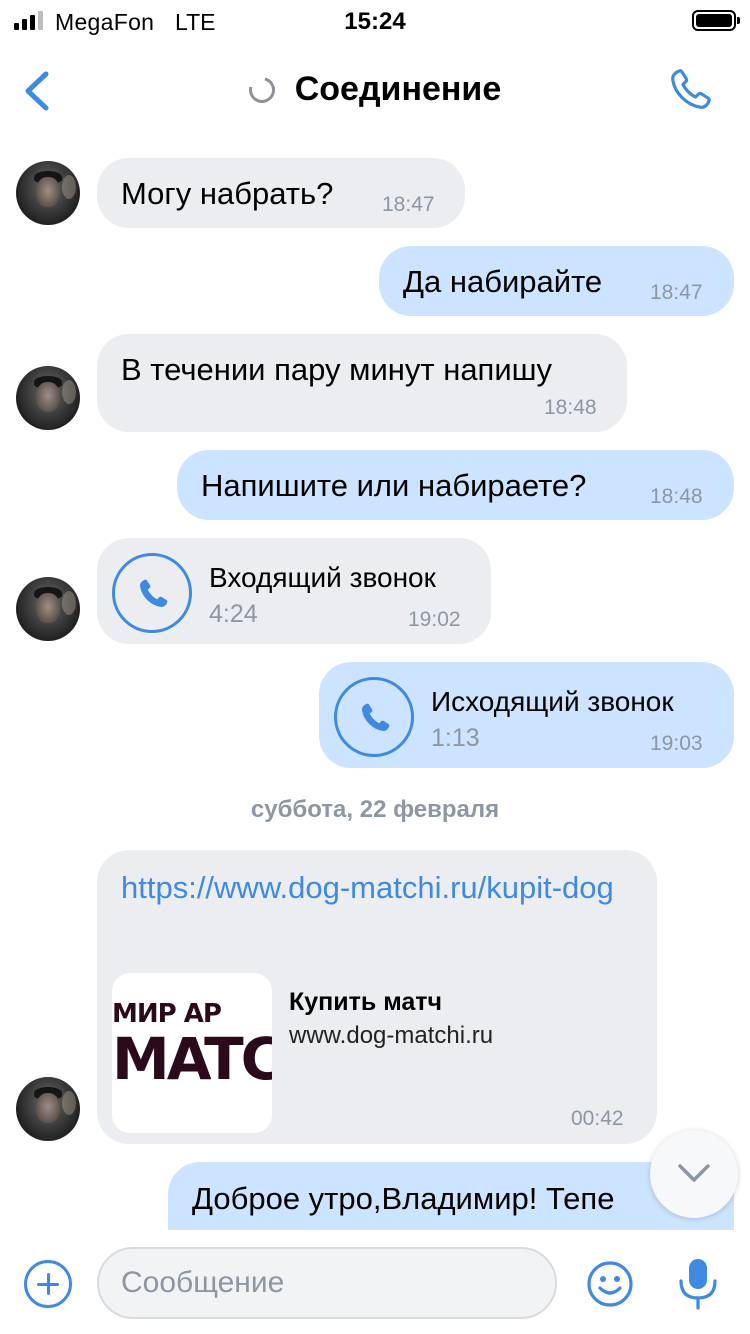  What do you see at coordinates (552, 701) in the screenshot?
I see `call-title: Исходящий звонок` at bounding box center [552, 701].